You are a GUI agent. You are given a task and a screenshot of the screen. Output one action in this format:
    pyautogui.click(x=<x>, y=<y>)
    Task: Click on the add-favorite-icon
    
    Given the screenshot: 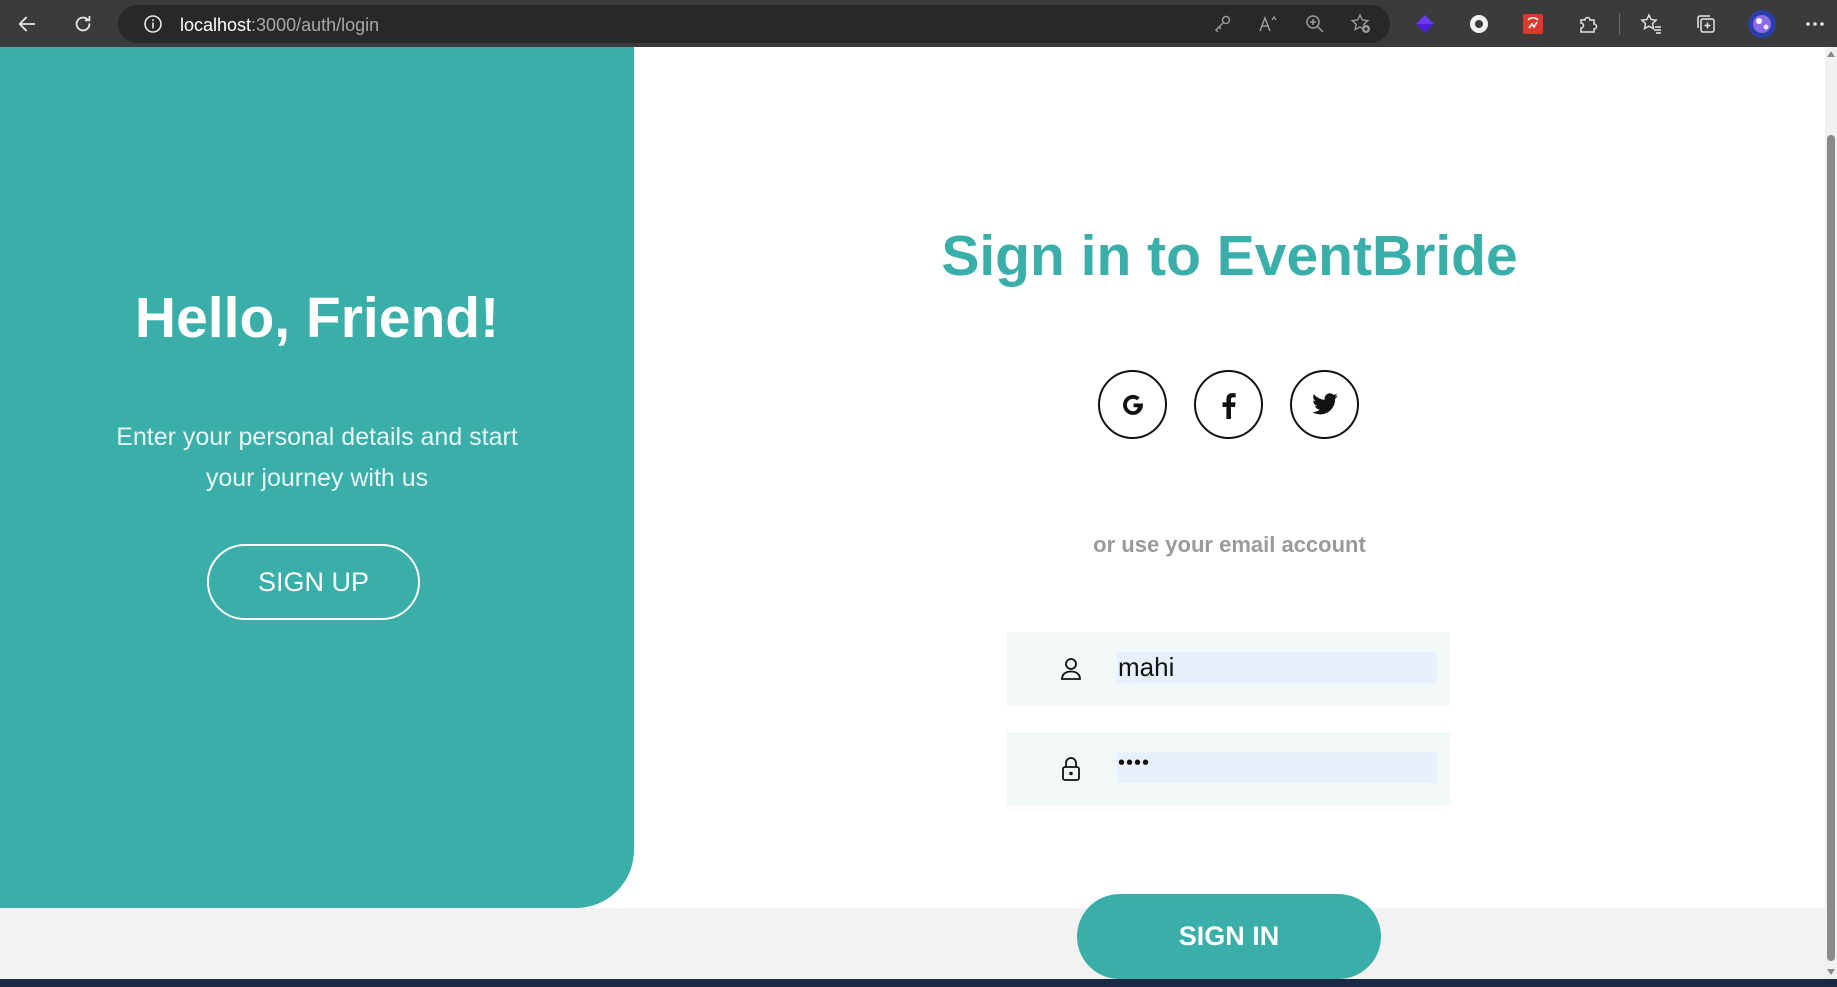 What is the action you would take?
    pyautogui.click(x=1361, y=24)
    